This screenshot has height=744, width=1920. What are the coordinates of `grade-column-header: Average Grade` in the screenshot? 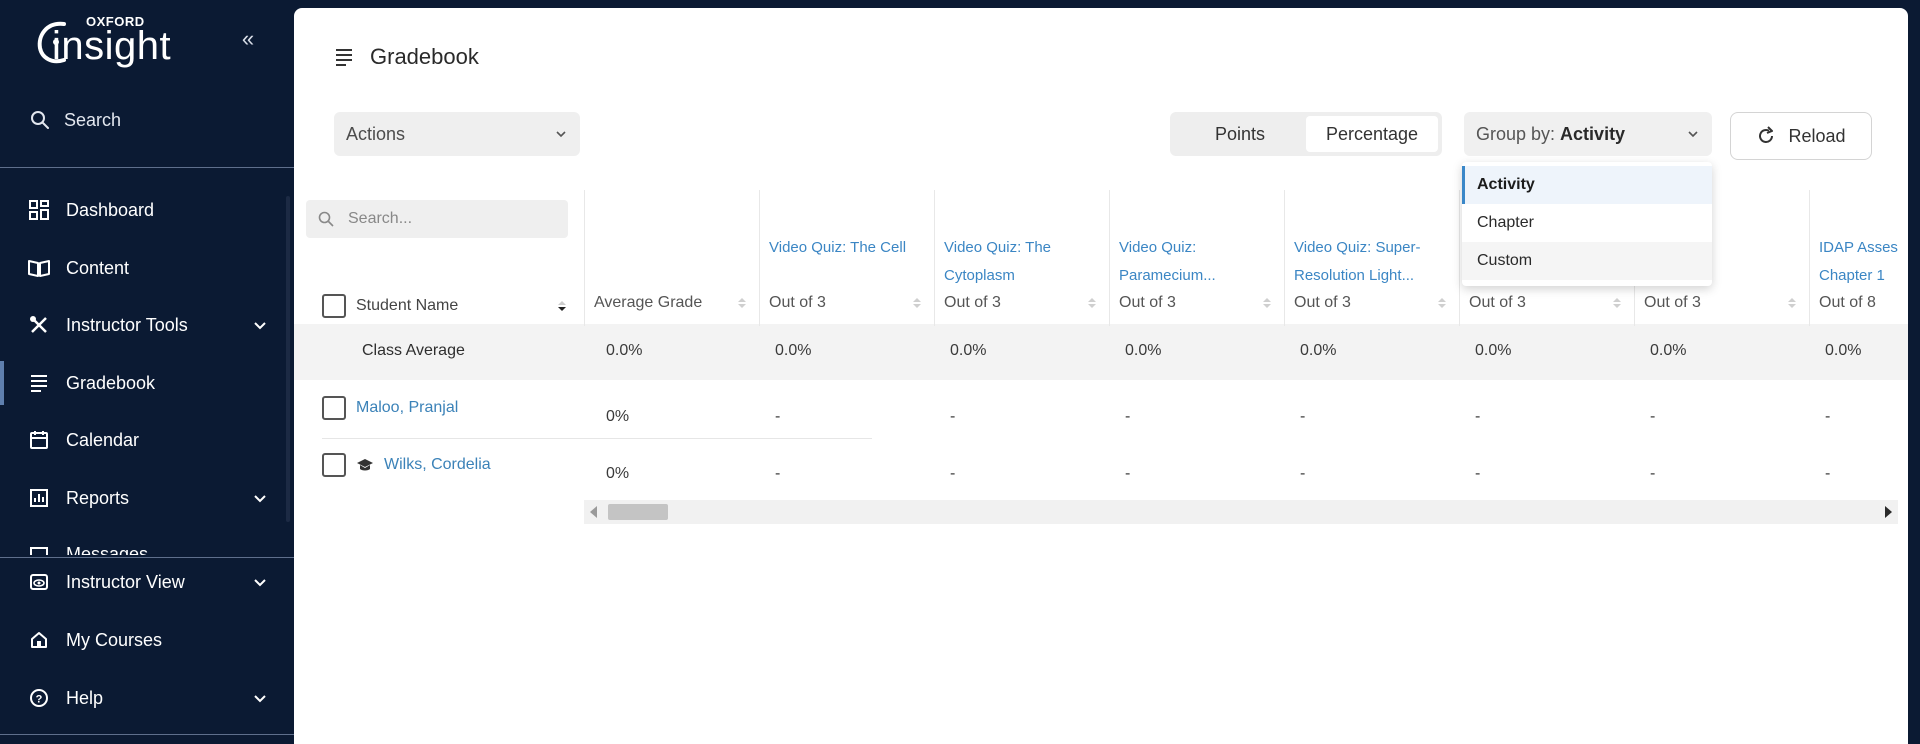 It's located at (671, 258).